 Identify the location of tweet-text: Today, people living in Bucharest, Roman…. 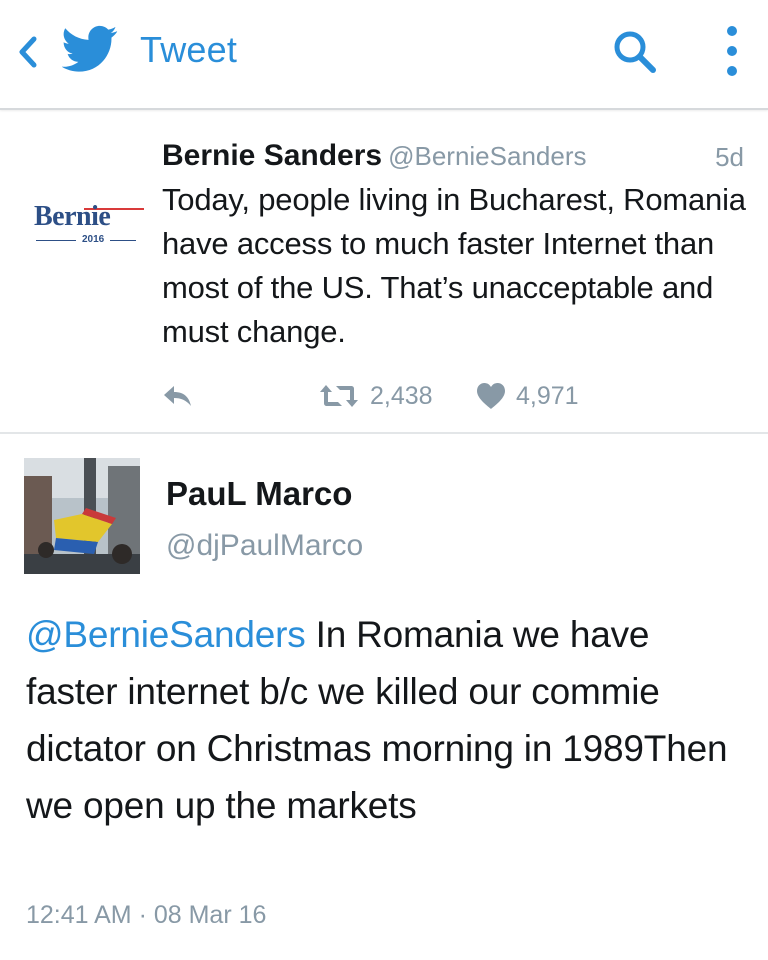
(454, 265).